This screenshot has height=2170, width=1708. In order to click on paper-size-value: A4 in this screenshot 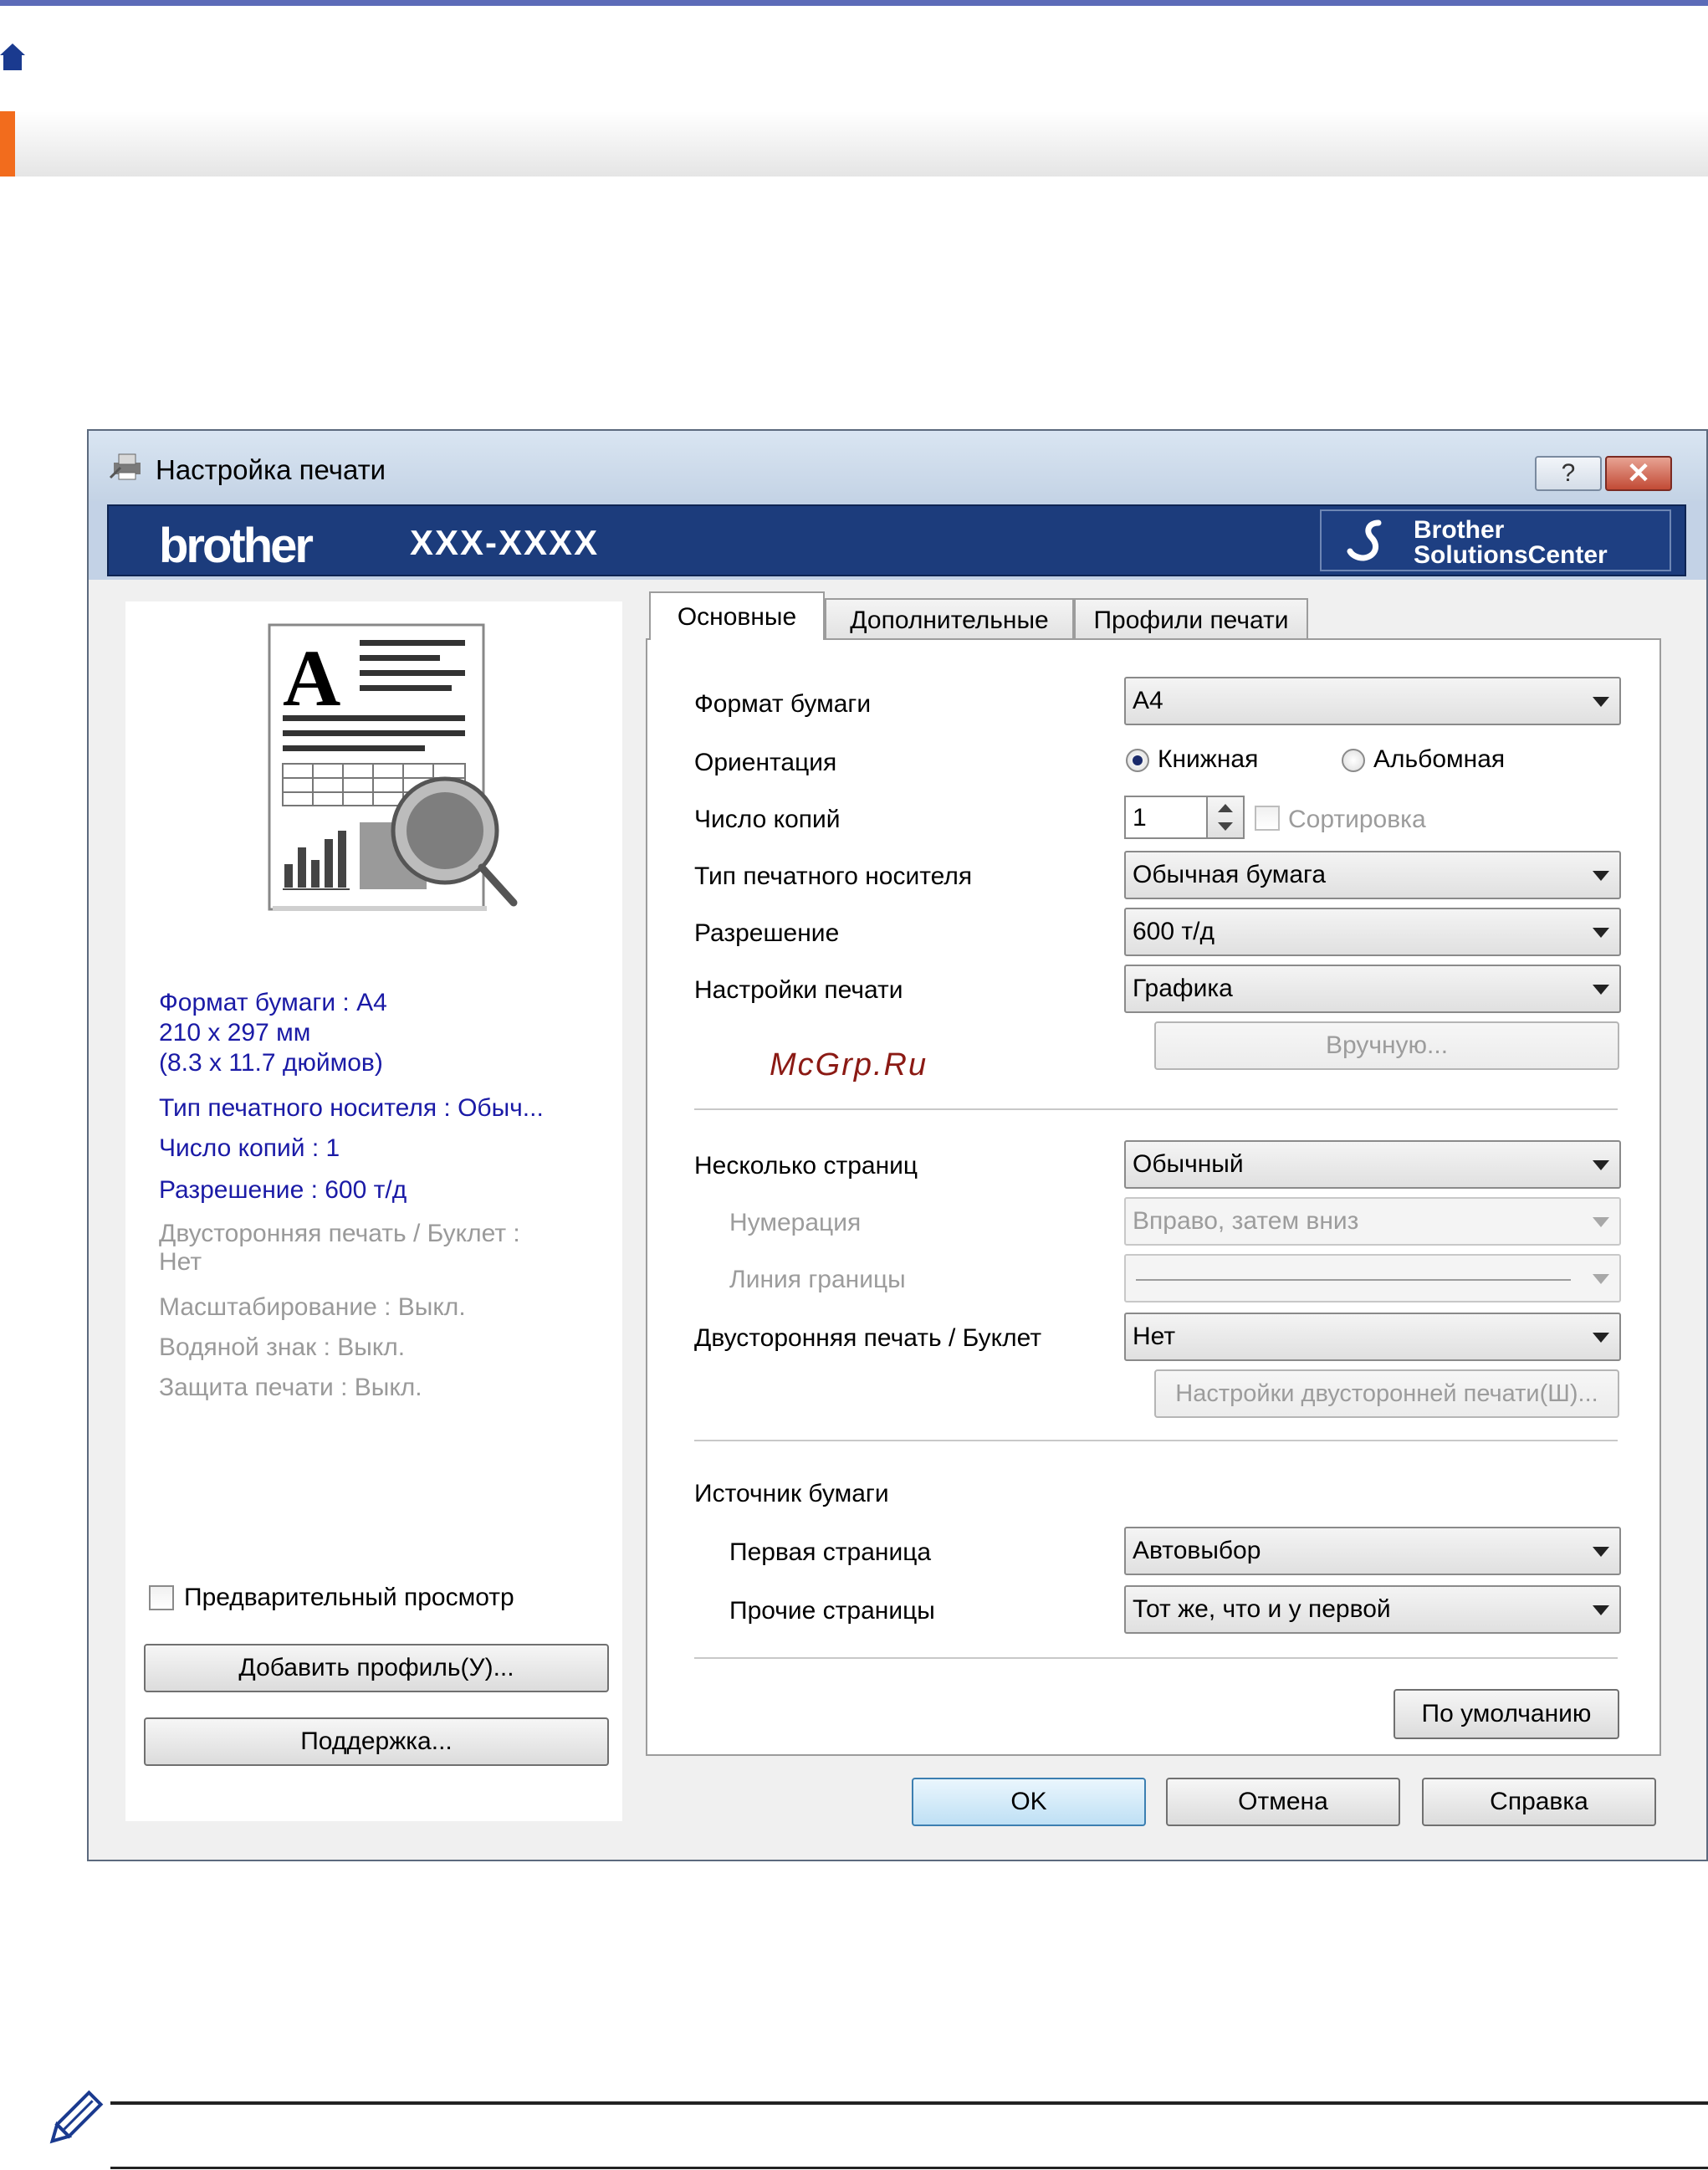, I will do `click(1148, 701)`.